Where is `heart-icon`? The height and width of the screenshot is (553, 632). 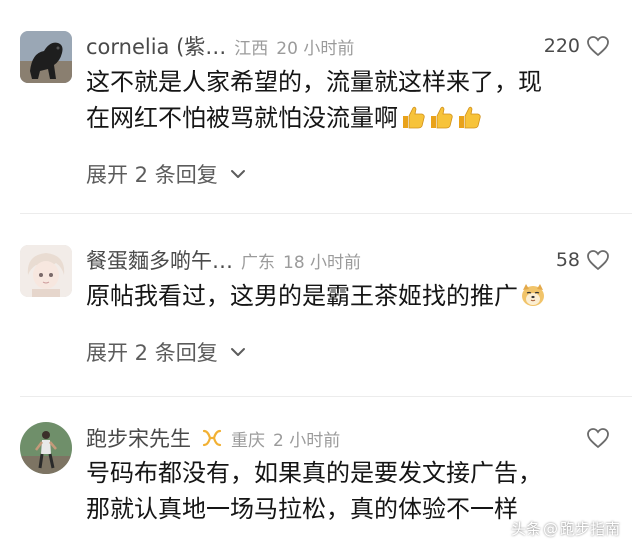 heart-icon is located at coordinates (598, 438).